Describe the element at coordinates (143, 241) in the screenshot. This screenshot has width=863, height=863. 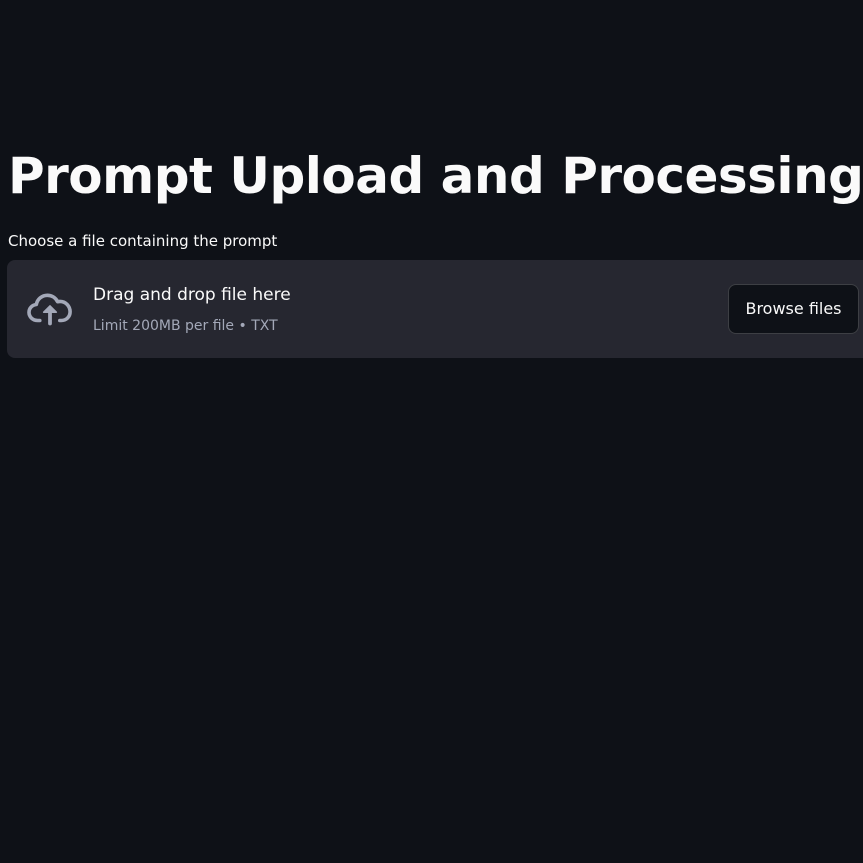
I see `file-uploader-label: Choose a file containing the prompt` at that location.